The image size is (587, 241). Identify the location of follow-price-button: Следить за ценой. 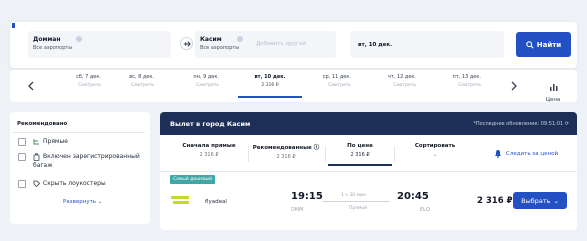
(526, 153).